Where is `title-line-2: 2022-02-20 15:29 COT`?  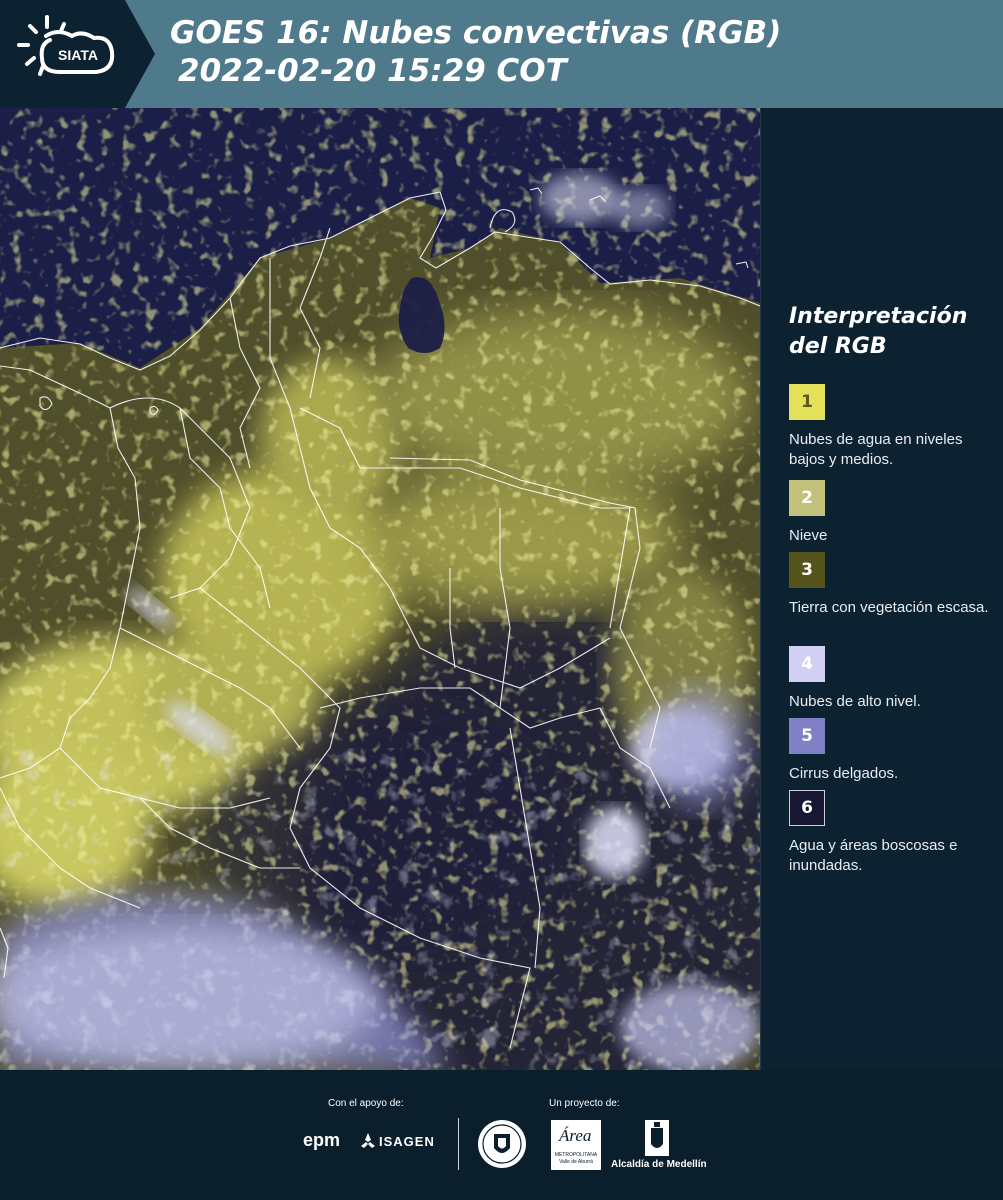 title-line-2: 2022-02-20 15:29 COT is located at coordinates (372, 71).